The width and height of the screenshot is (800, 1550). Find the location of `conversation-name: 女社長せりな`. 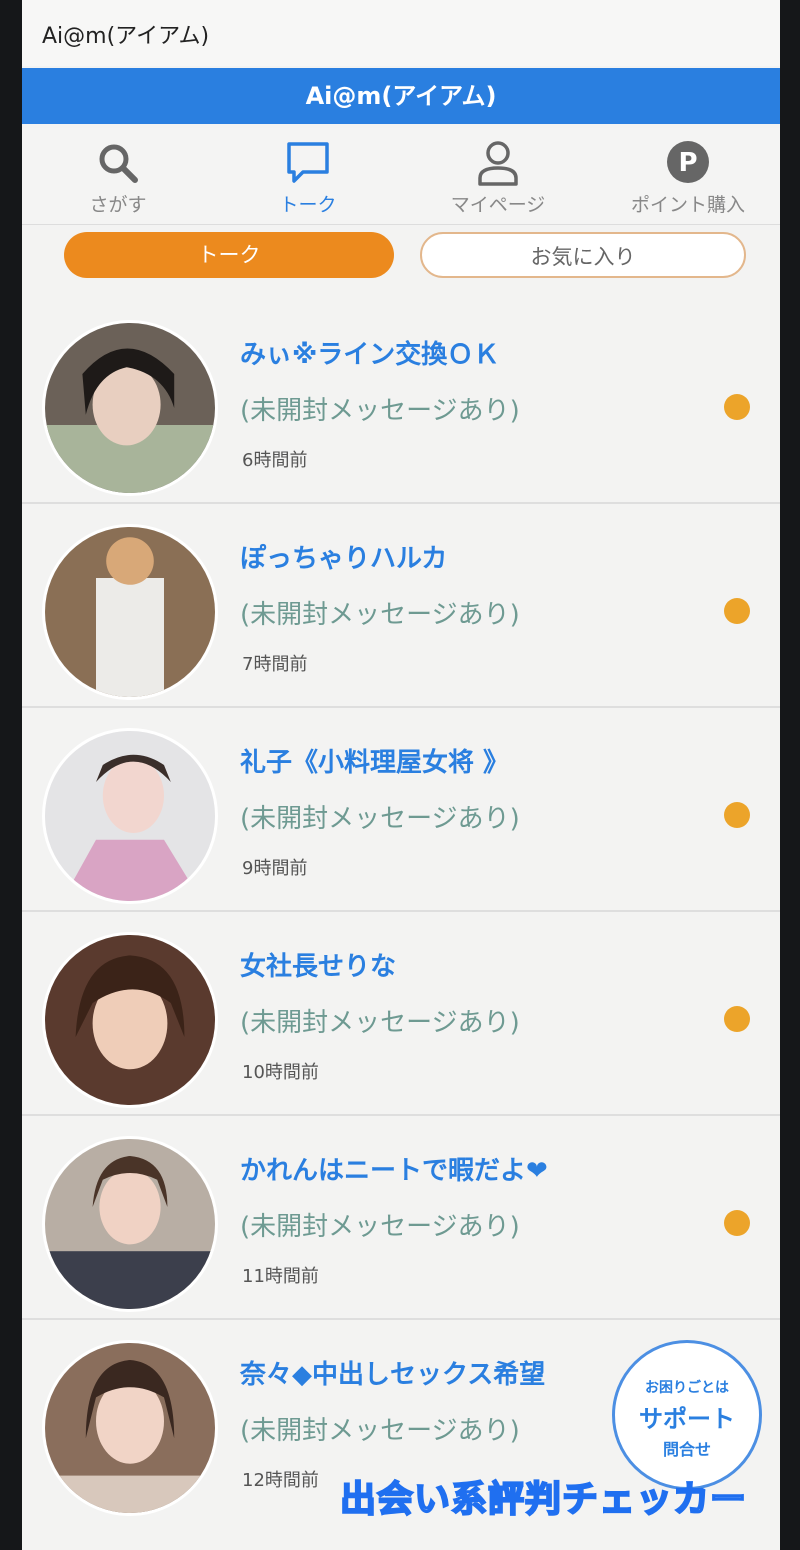

conversation-name: 女社長せりな is located at coordinates (318, 967).